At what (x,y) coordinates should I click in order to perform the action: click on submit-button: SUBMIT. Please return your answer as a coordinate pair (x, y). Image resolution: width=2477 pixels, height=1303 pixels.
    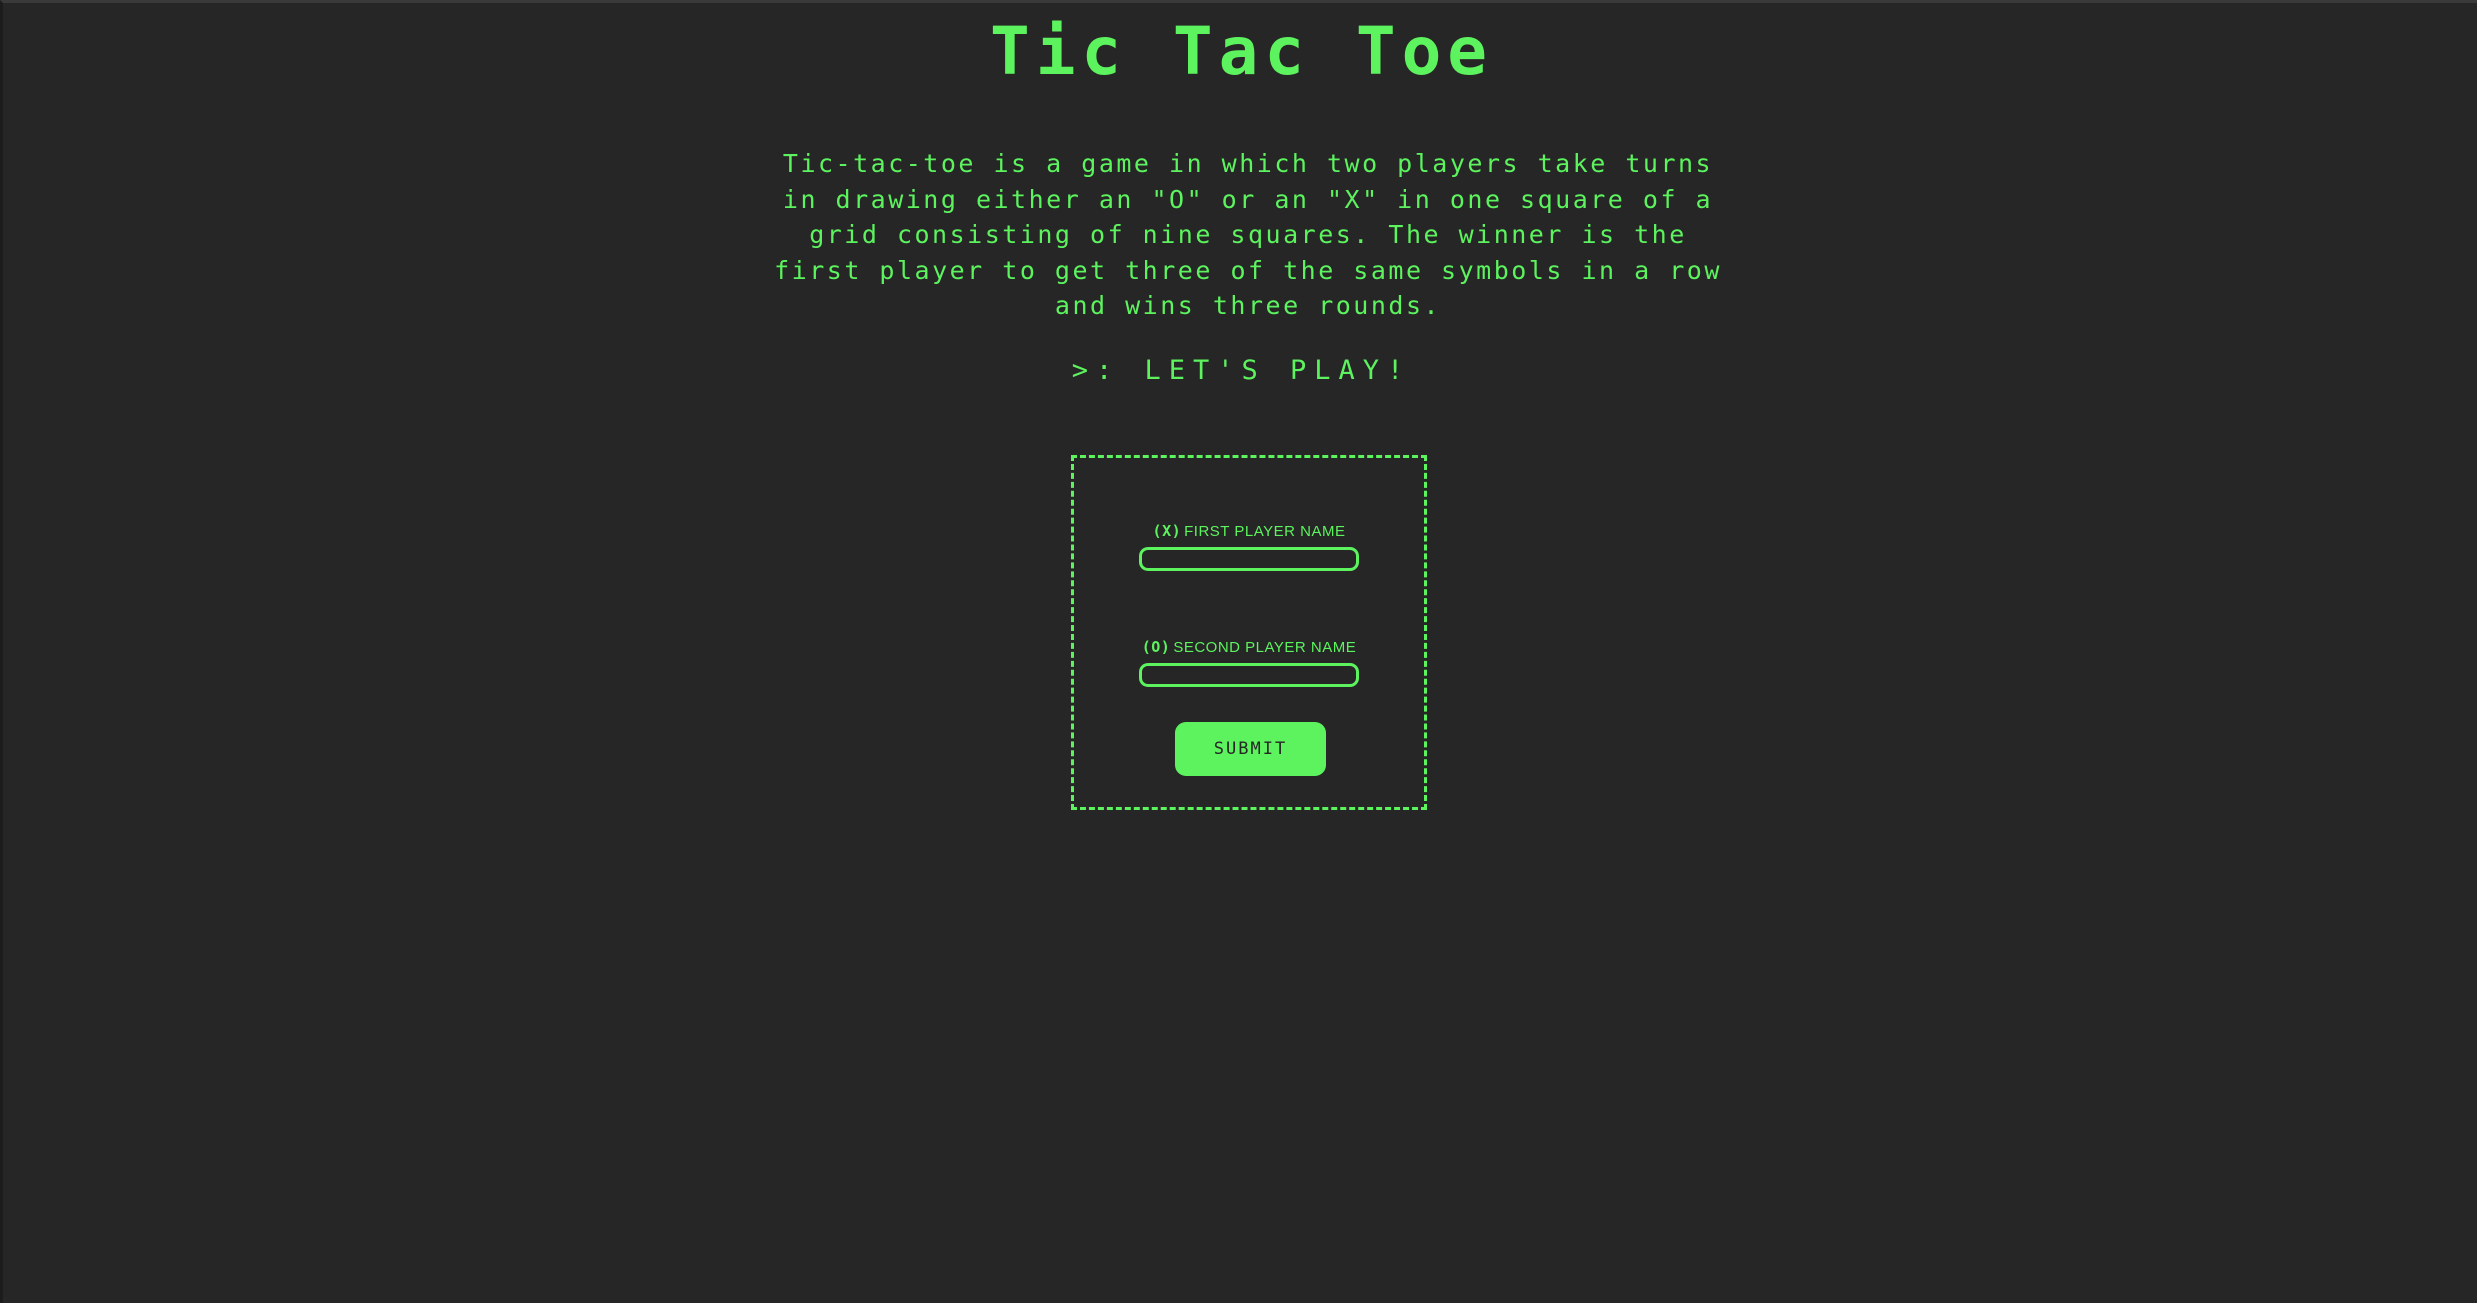
    Looking at the image, I should click on (1250, 749).